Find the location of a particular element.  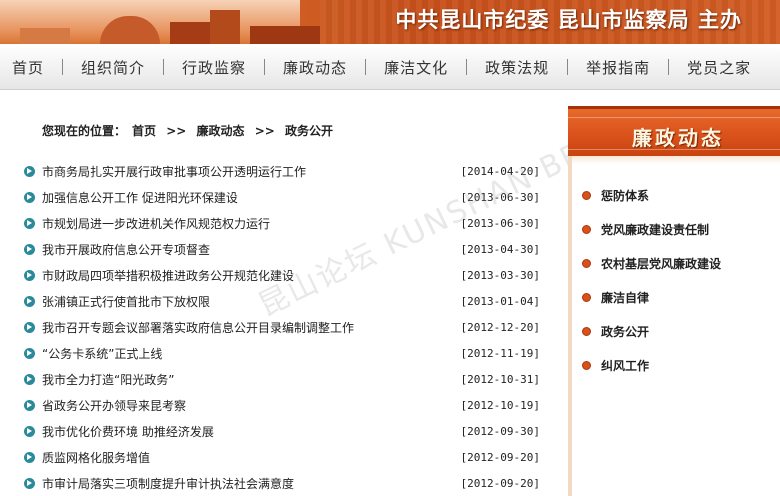

news-title-link: 市审计局落实三项制度提升审计执法社会满意度 is located at coordinates (168, 483).